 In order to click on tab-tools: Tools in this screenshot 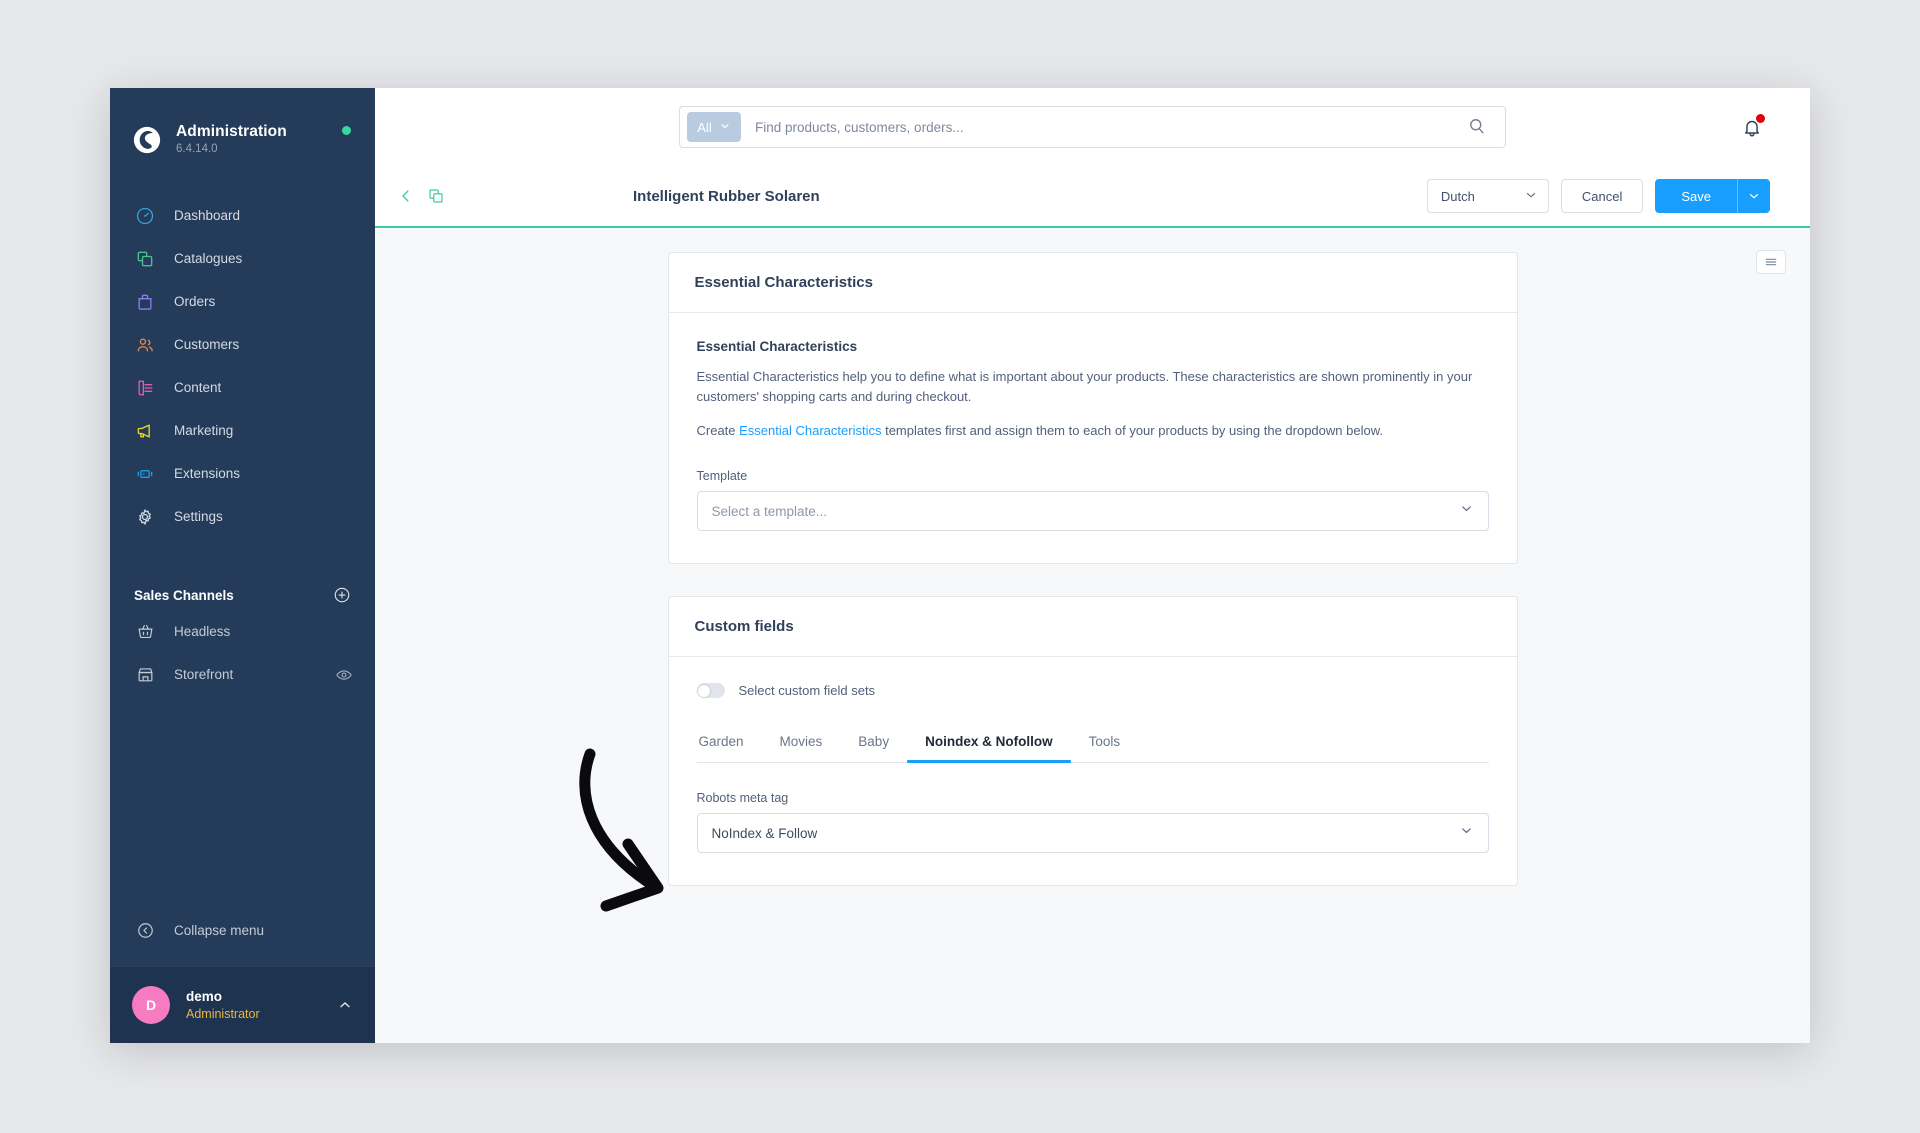, I will do `click(1105, 748)`.